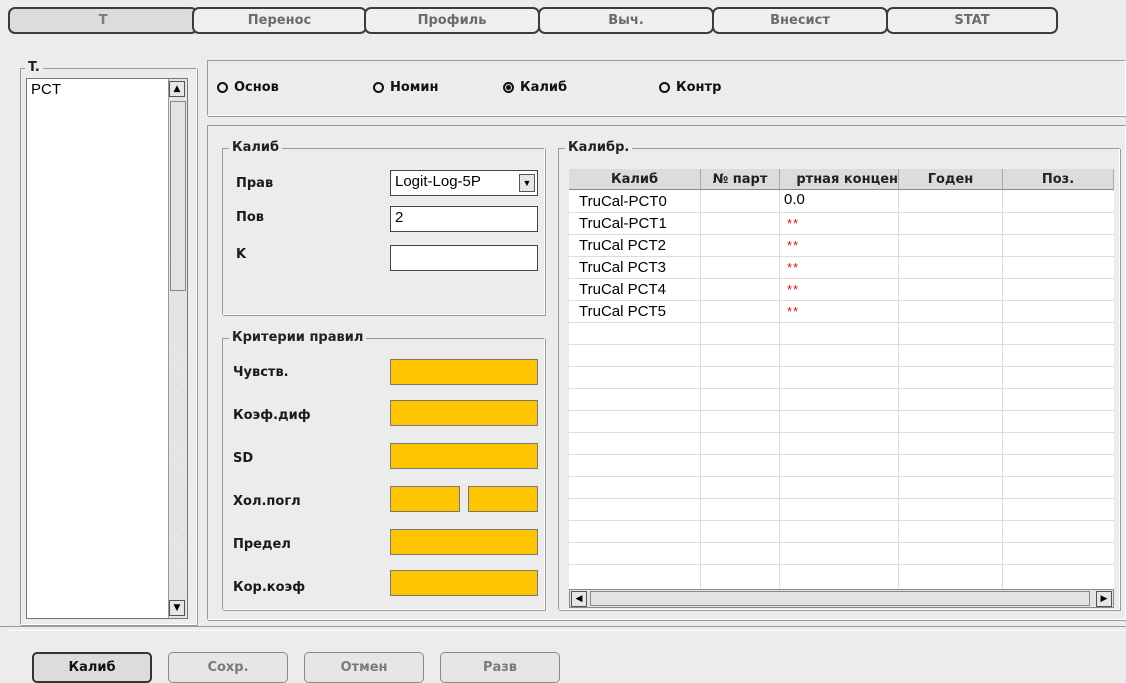  Describe the element at coordinates (438, 181) in the screenshot. I see `rule-select-value: Logit-Log-5P` at that location.